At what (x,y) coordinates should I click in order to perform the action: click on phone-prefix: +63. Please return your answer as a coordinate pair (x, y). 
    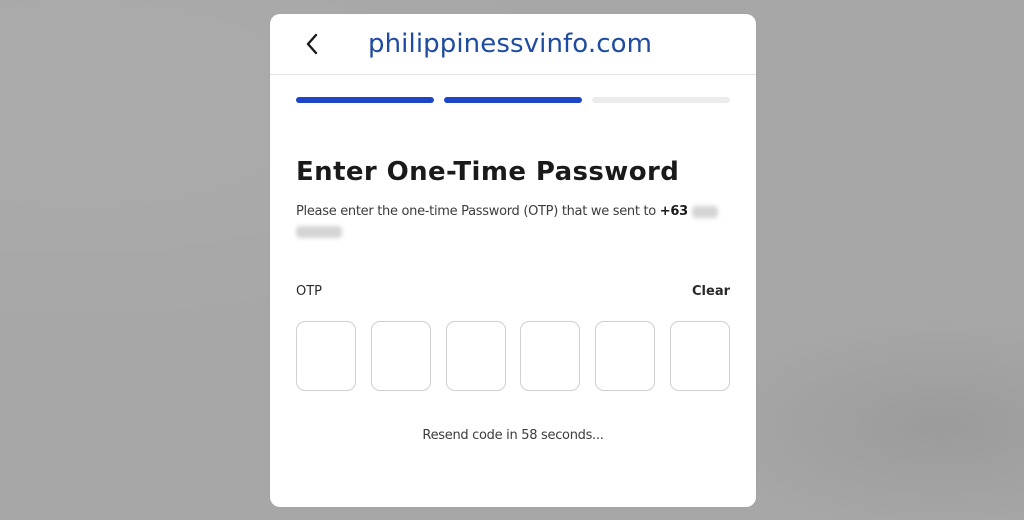
    Looking at the image, I should click on (673, 211).